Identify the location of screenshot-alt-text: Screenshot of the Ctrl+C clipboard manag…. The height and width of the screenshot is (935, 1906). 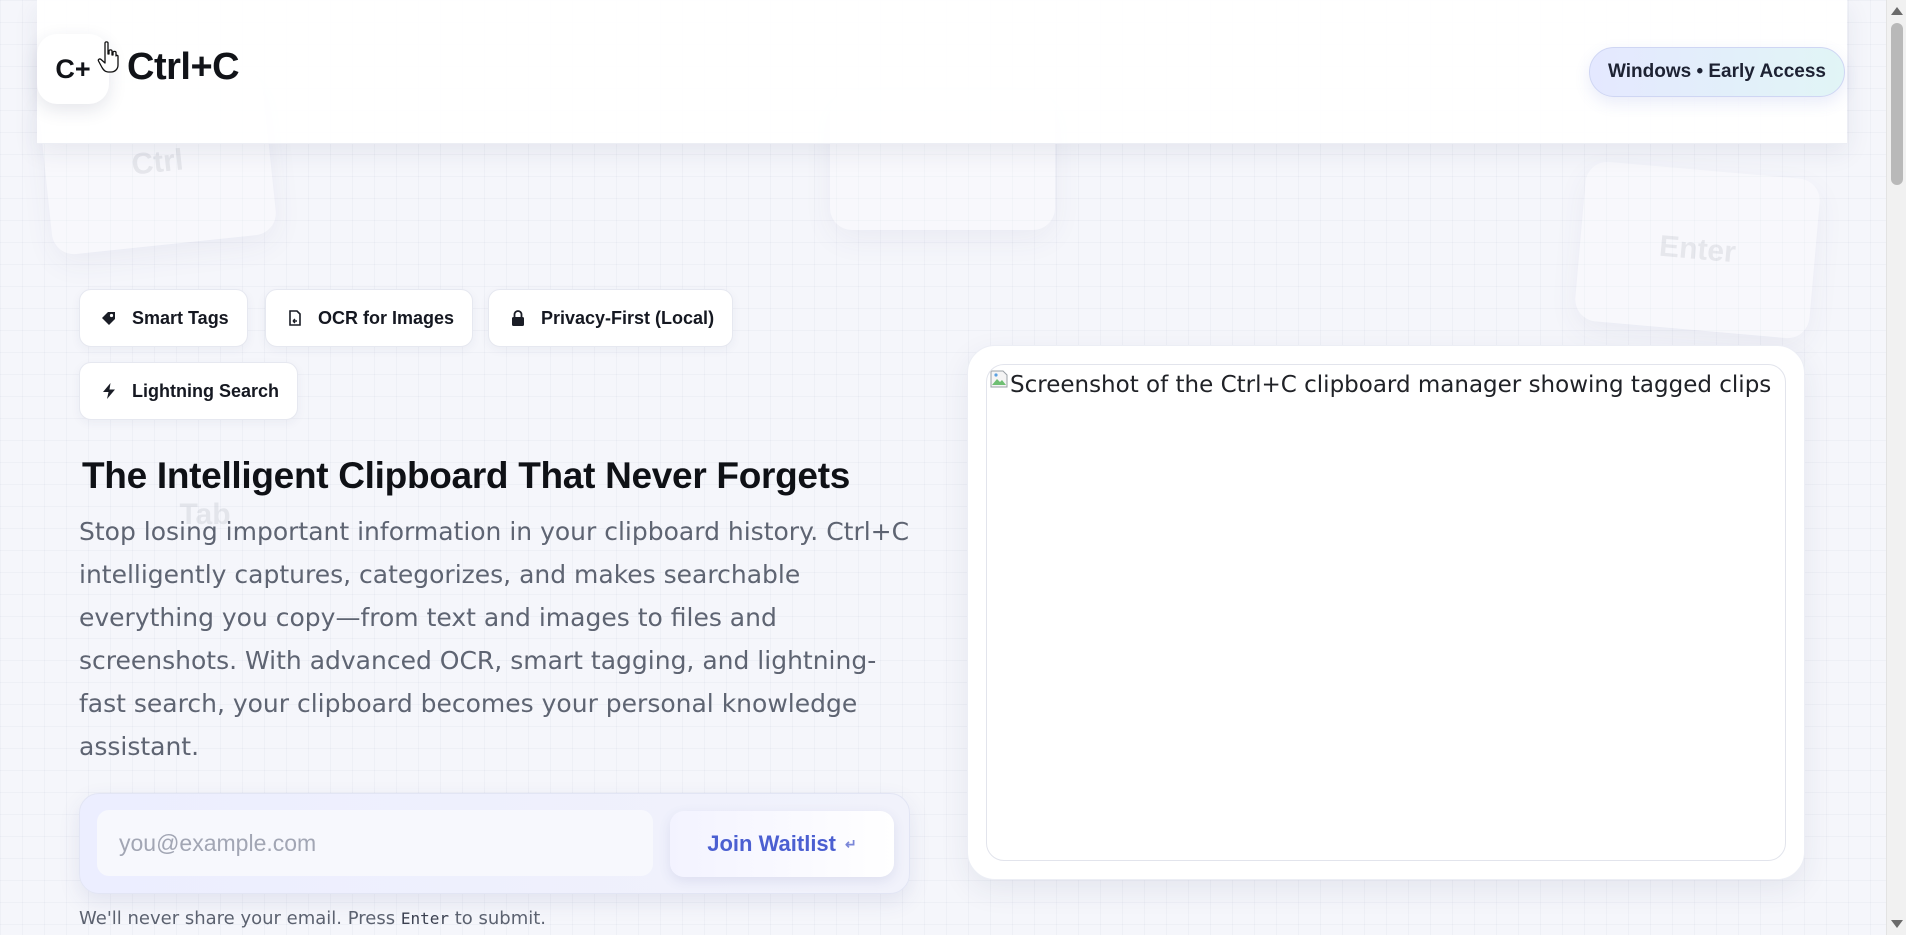
(1391, 385).